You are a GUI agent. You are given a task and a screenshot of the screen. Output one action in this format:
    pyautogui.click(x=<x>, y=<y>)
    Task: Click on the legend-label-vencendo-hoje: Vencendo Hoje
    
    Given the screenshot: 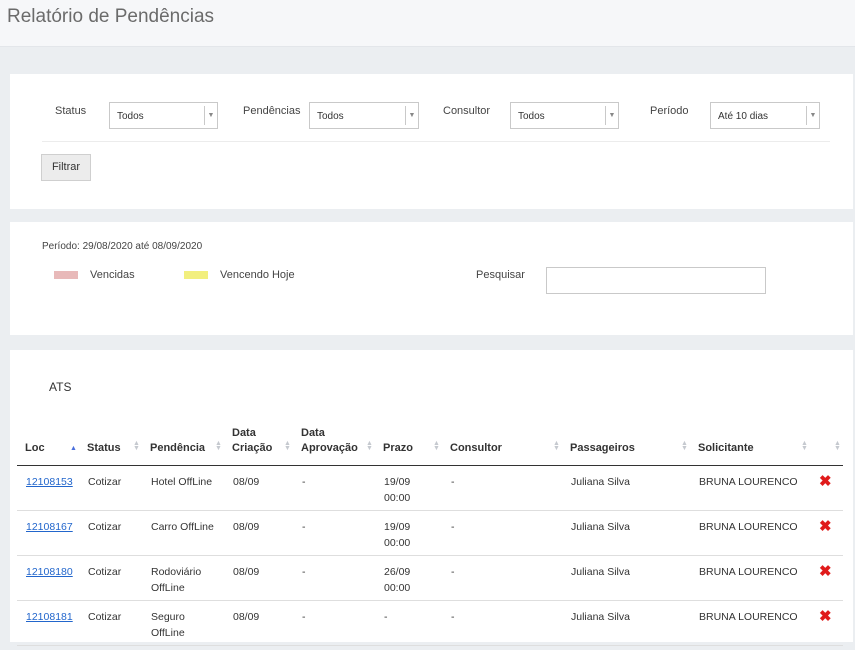 What is the action you would take?
    pyautogui.click(x=257, y=275)
    